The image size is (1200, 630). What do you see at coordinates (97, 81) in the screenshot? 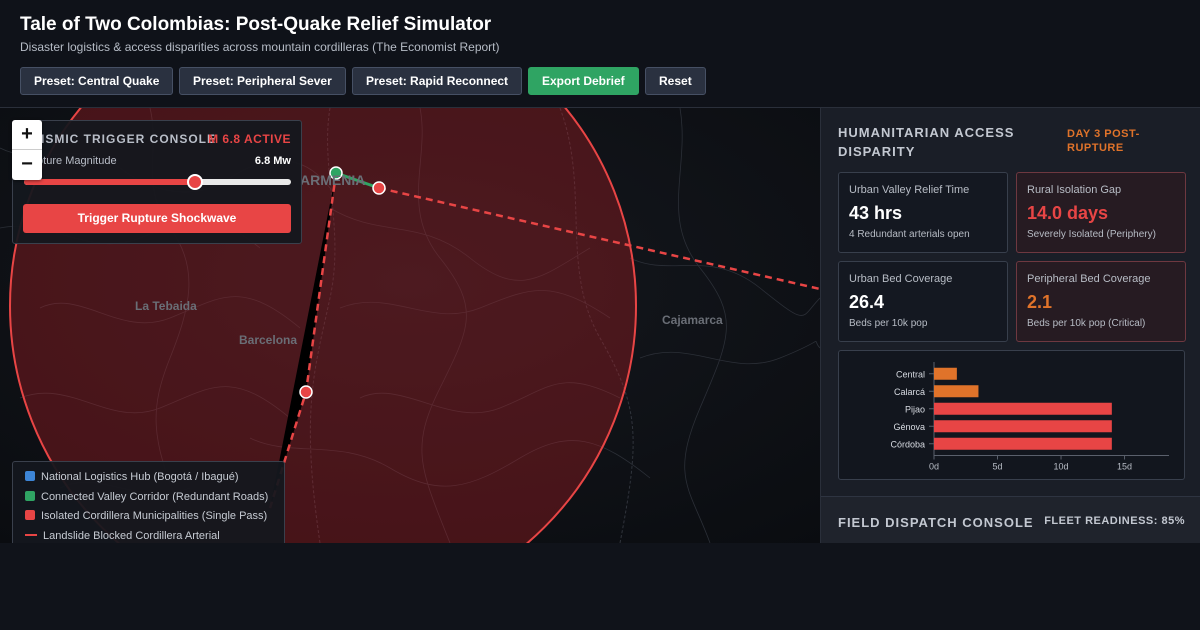
I see `preset-central-quake-button: Preset: Central Quake` at bounding box center [97, 81].